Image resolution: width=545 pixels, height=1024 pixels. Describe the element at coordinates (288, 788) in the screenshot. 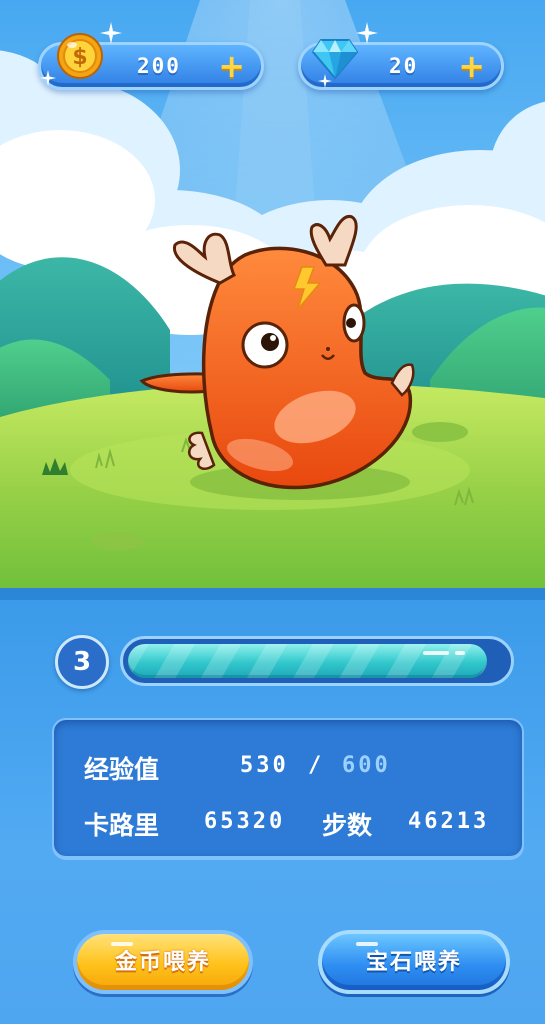

I see `stats-box: 经验值 530 / 600 卡路里 65320 步数 46213` at that location.